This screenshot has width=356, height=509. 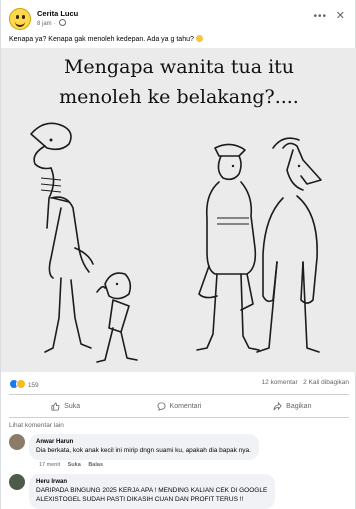 What do you see at coordinates (63, 22) in the screenshot?
I see `globe-icon` at bounding box center [63, 22].